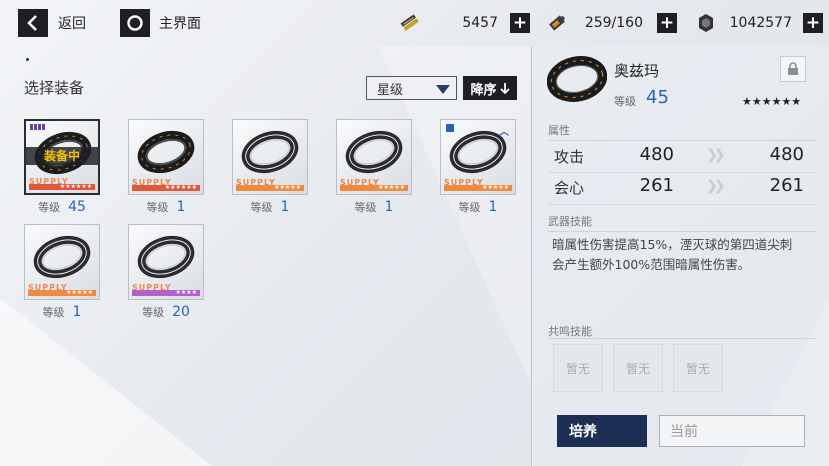  What do you see at coordinates (480, 23) in the screenshot?
I see `gold-value: 5457` at bounding box center [480, 23].